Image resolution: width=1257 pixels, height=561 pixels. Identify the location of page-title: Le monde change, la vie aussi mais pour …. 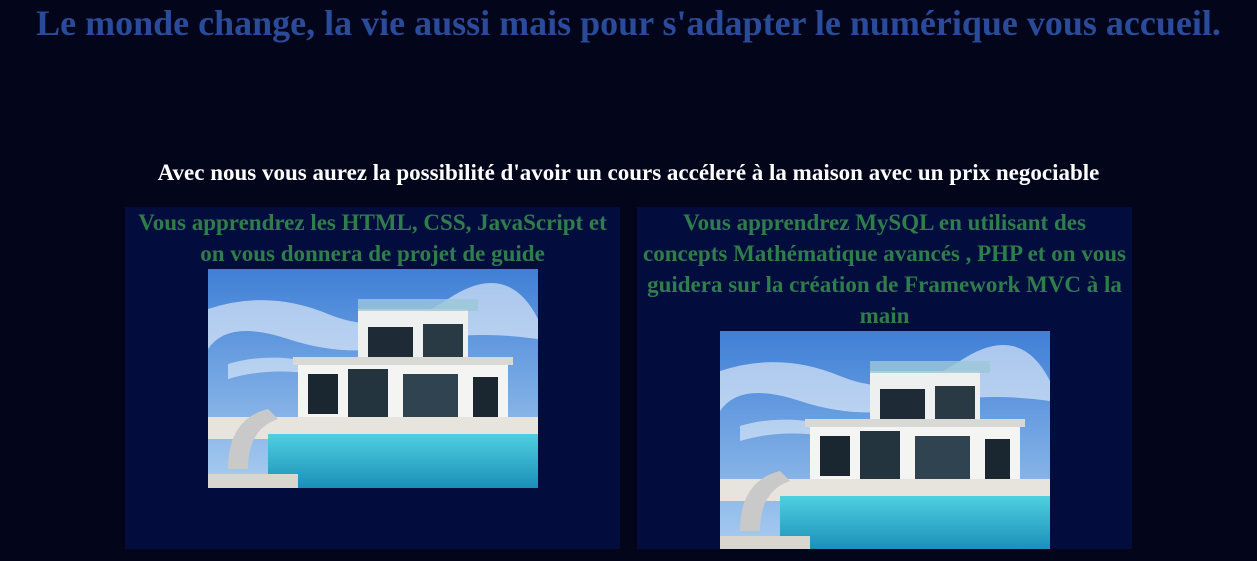
(628, 23).